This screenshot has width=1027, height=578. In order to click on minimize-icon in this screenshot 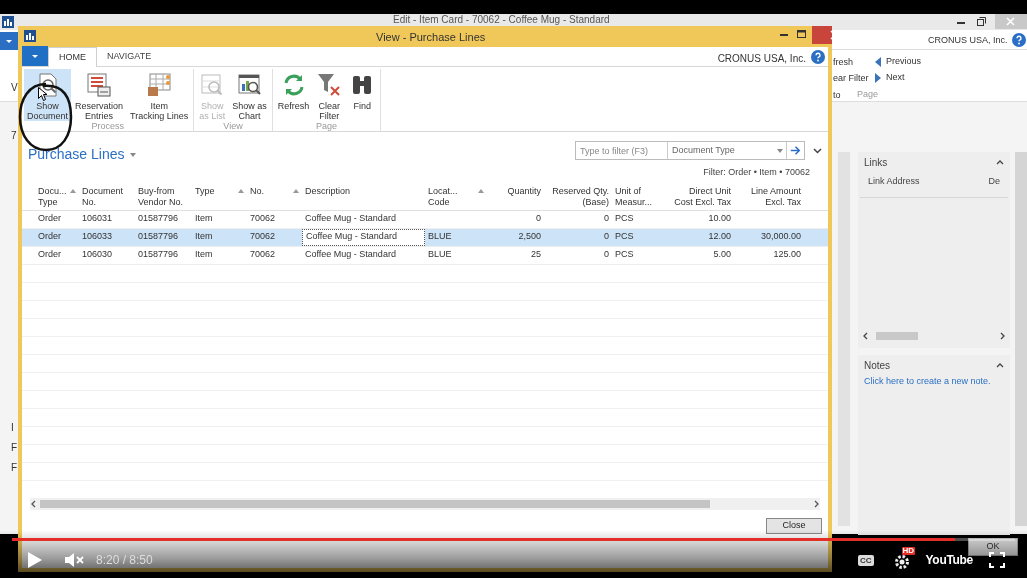, I will do `click(784, 35)`.